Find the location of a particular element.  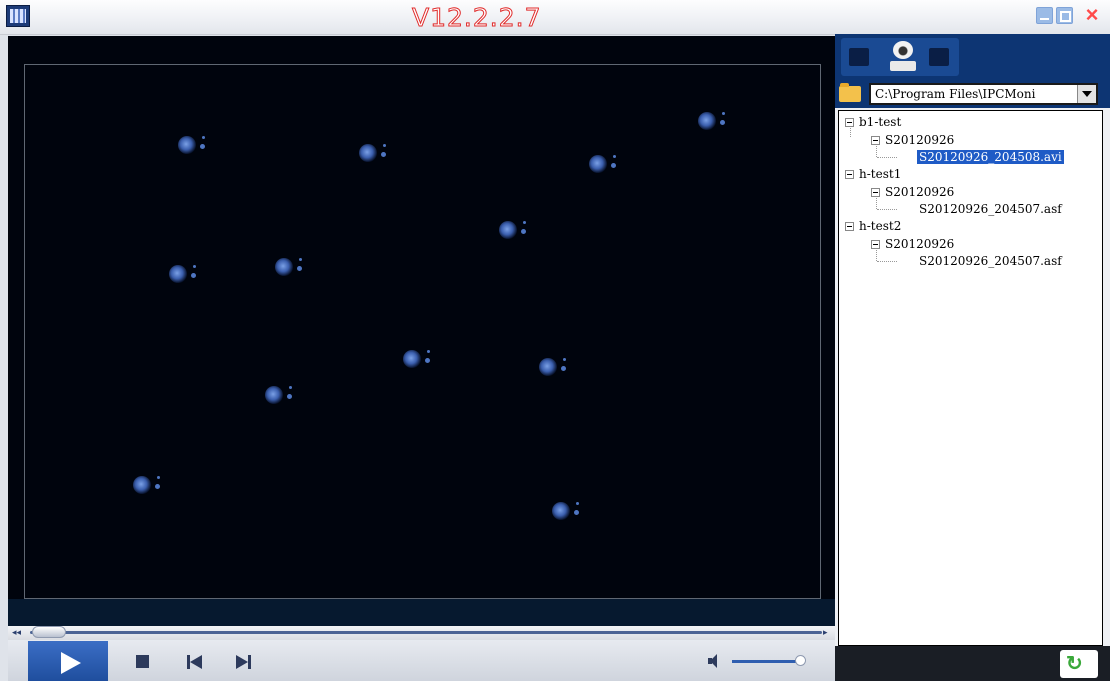

play-button is located at coordinates (68, 661).